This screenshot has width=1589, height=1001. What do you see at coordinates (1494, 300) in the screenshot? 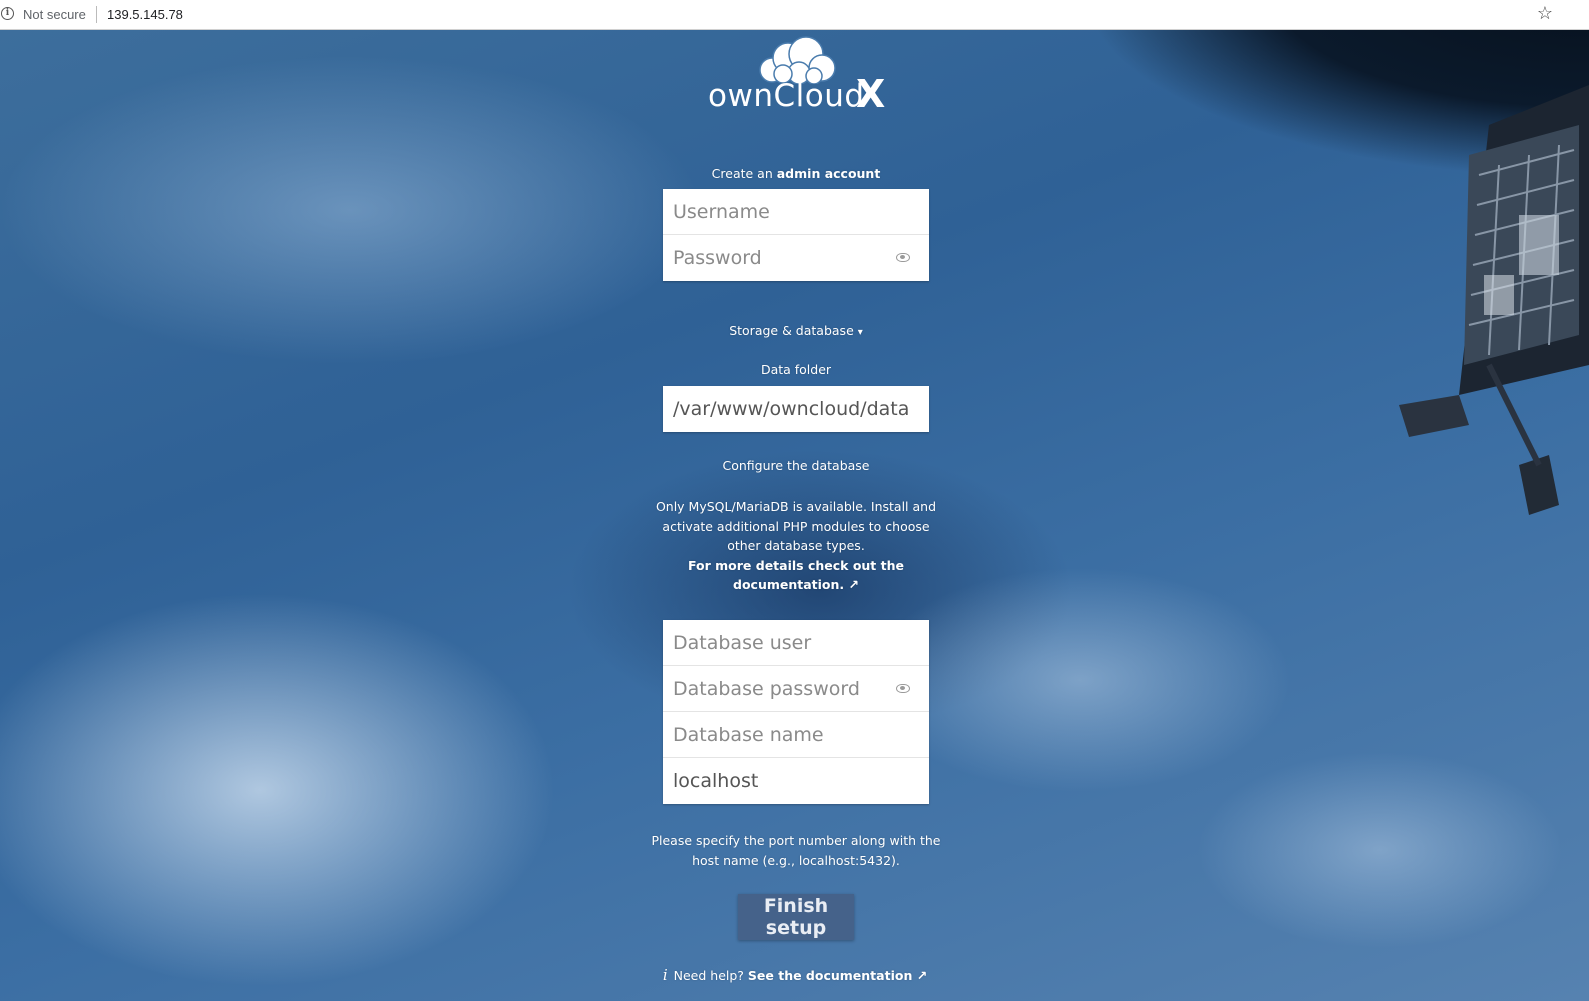
I see `satellite-image` at bounding box center [1494, 300].